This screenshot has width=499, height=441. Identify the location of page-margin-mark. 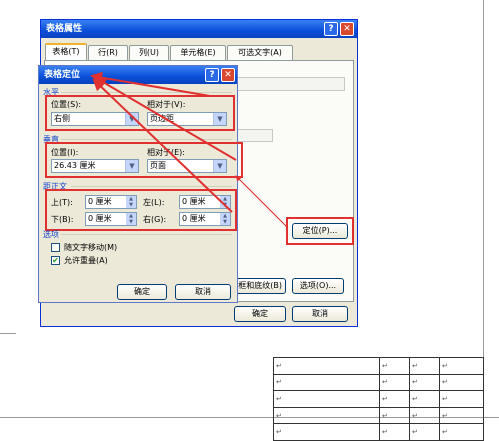
(8, 333).